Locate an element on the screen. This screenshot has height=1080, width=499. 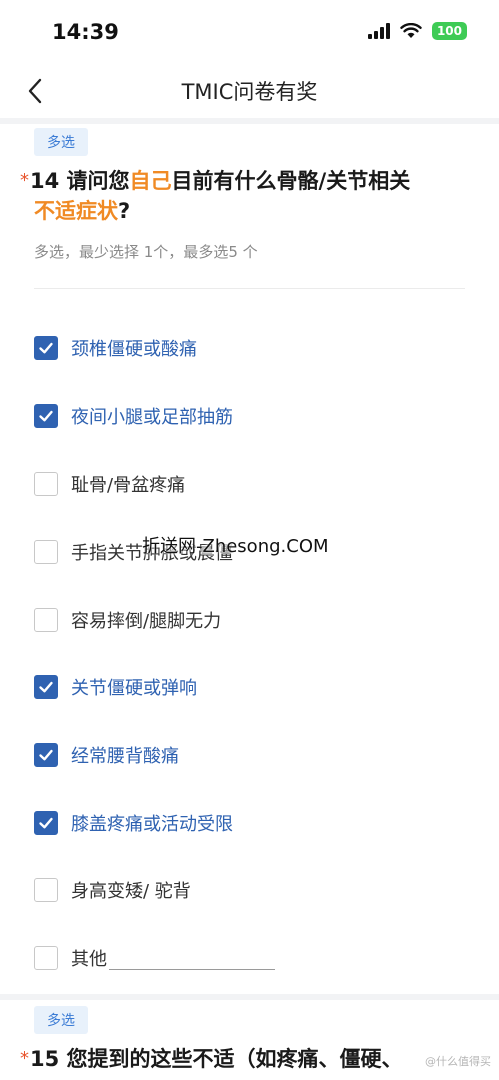
nav-bar: TMIC问卷有奖 is located at coordinates (249, 91).